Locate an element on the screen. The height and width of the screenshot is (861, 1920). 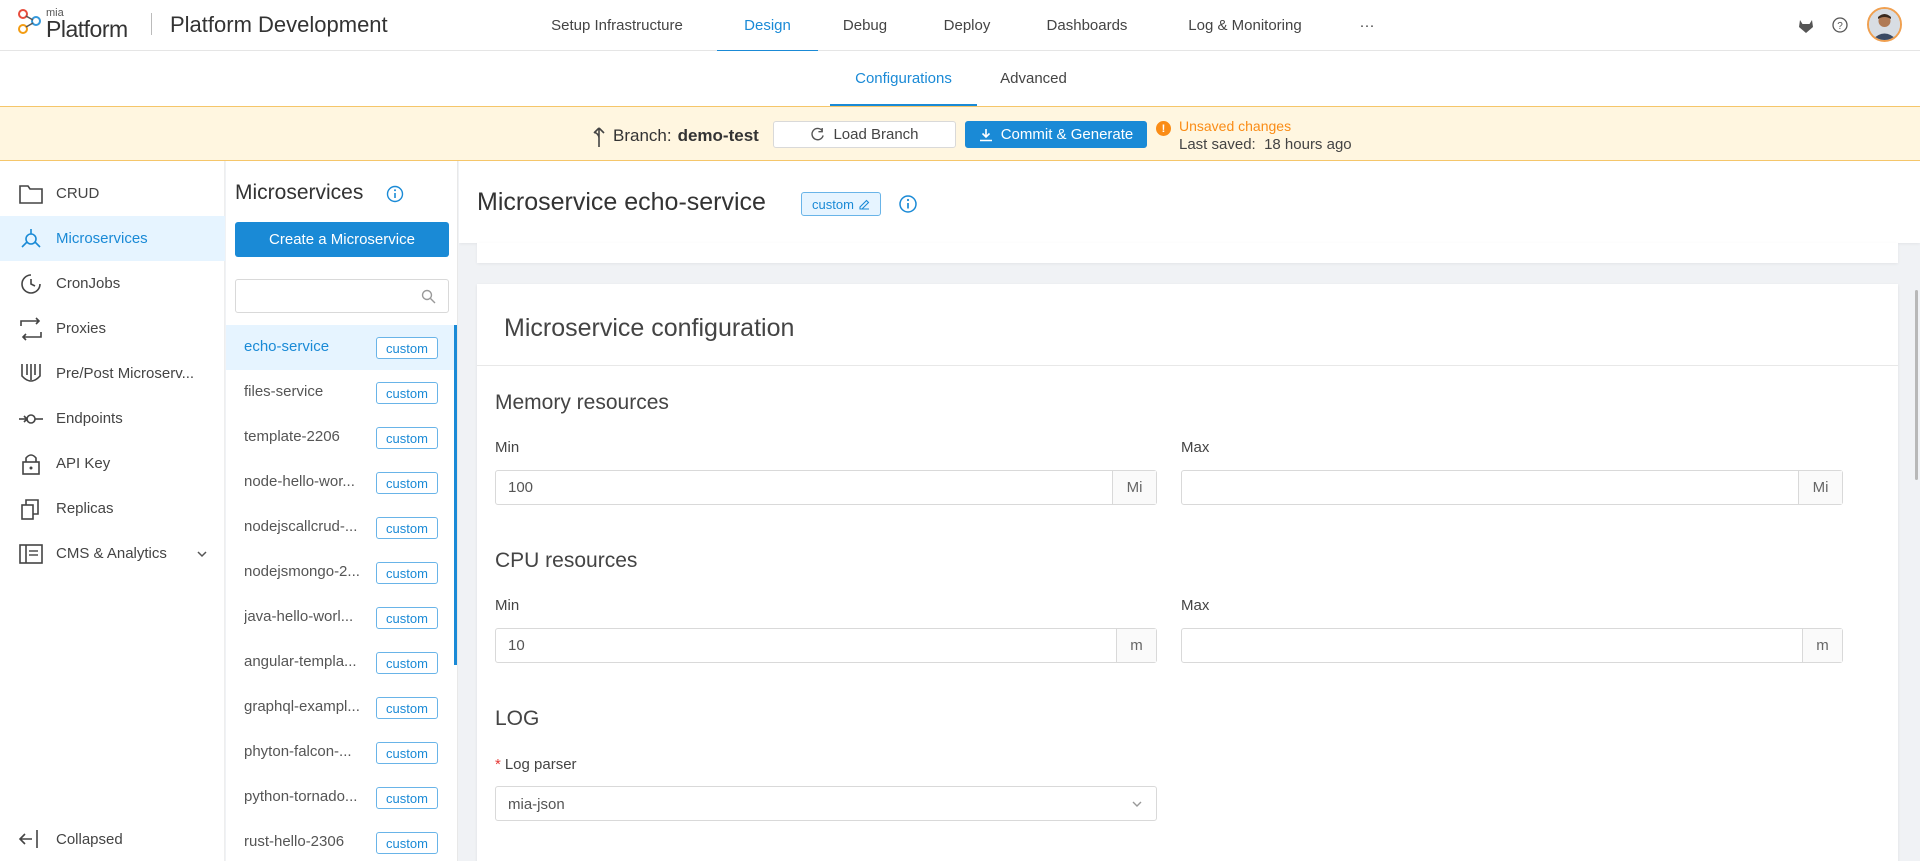
microservice-search-input is located at coordinates (326, 296).